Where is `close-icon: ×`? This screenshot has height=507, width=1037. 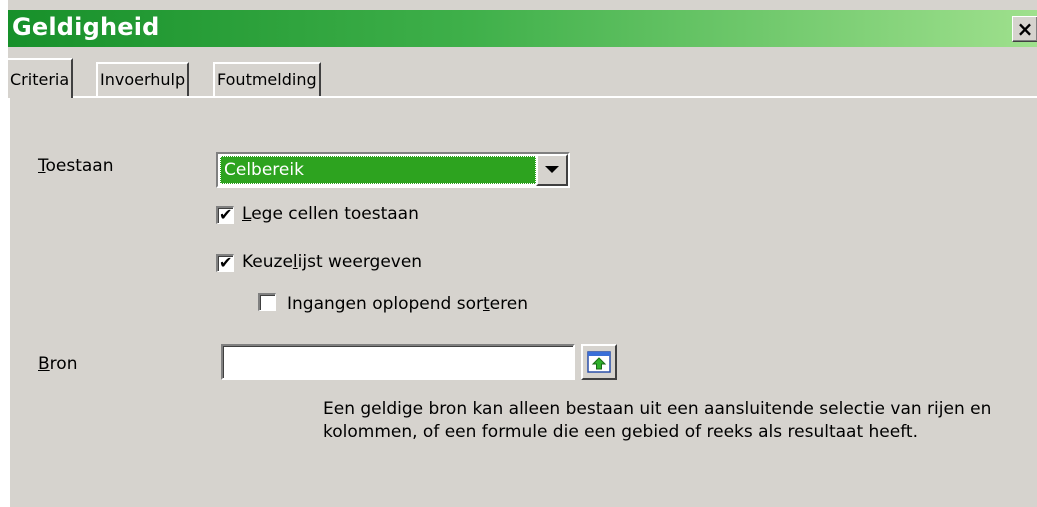
close-icon: × is located at coordinates (1025, 29).